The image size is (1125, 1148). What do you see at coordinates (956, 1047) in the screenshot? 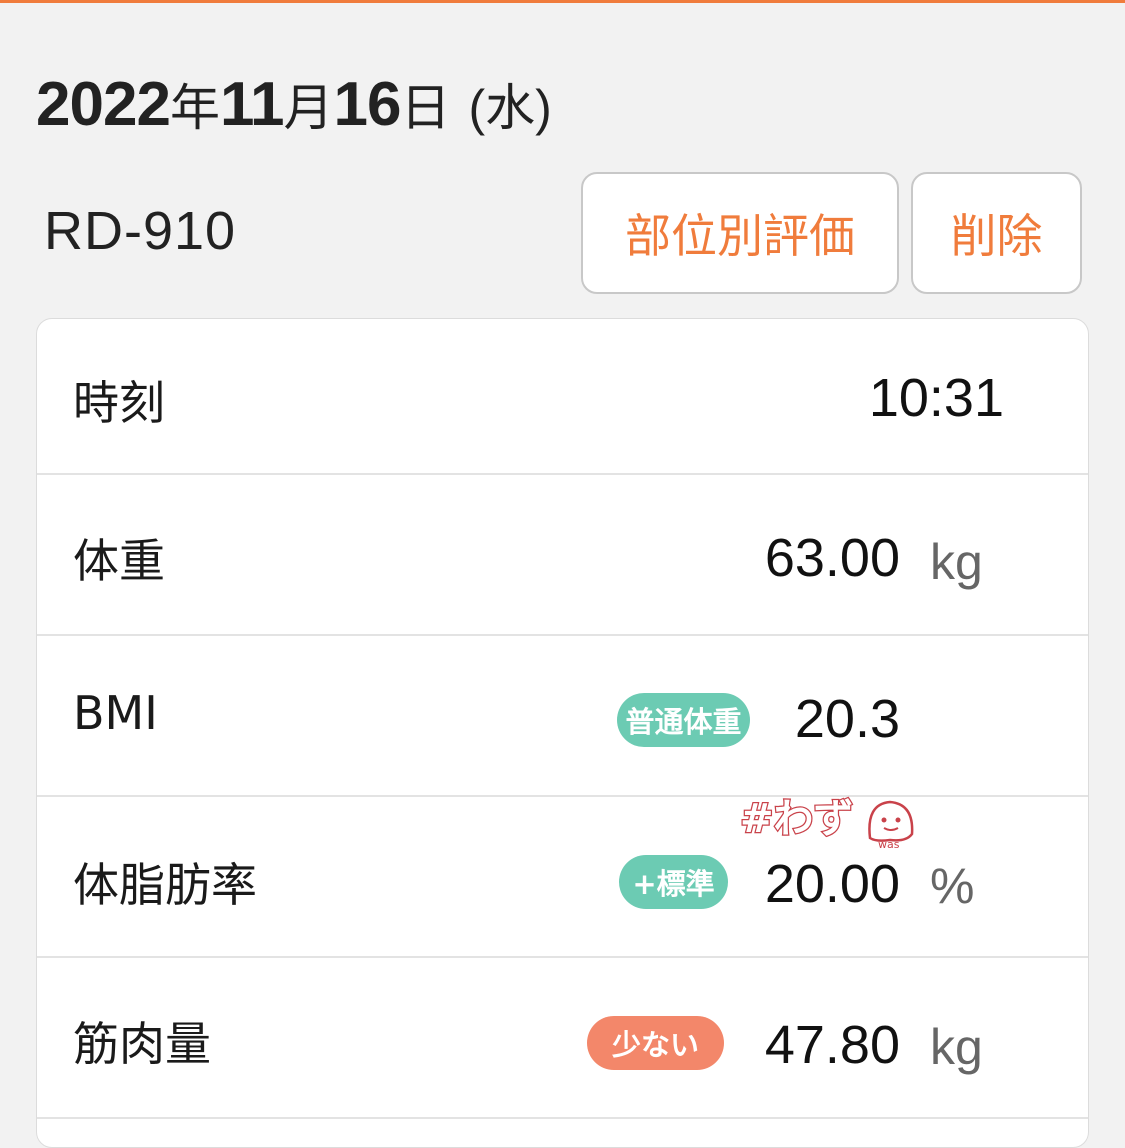
I see `row-unit-muscle: kg` at bounding box center [956, 1047].